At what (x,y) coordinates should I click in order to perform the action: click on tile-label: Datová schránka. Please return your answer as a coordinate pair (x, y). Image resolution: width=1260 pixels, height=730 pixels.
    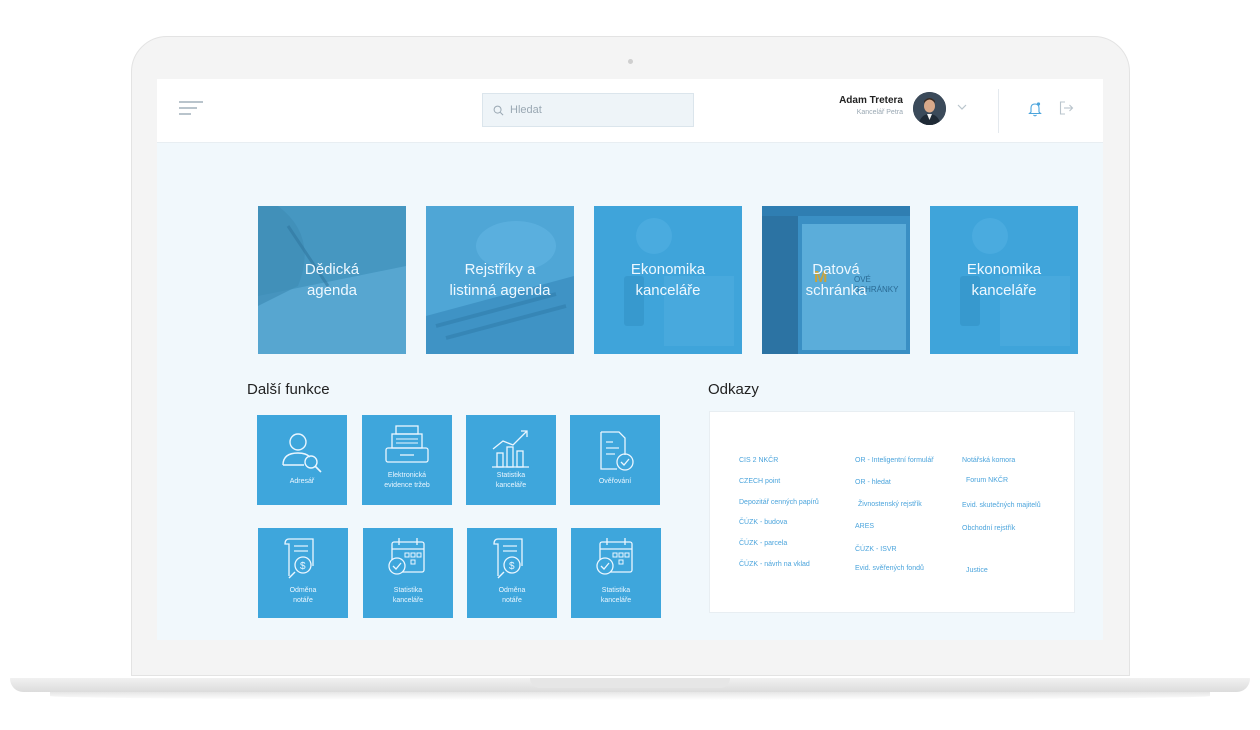
    Looking at the image, I should click on (836, 280).